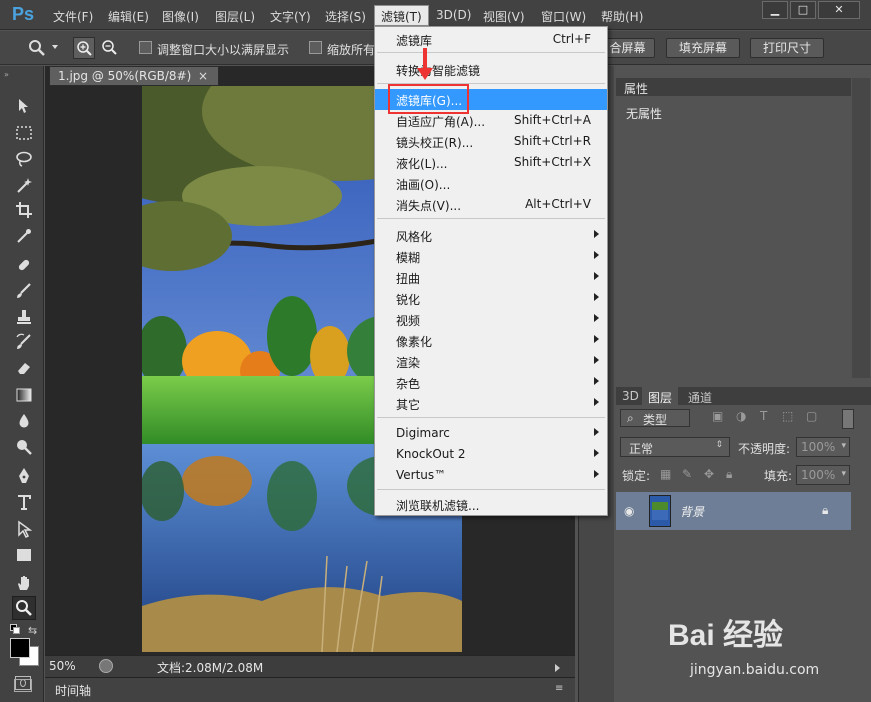  Describe the element at coordinates (491, 256) in the screenshot. I see `menu-item-blur: 模糊` at that location.